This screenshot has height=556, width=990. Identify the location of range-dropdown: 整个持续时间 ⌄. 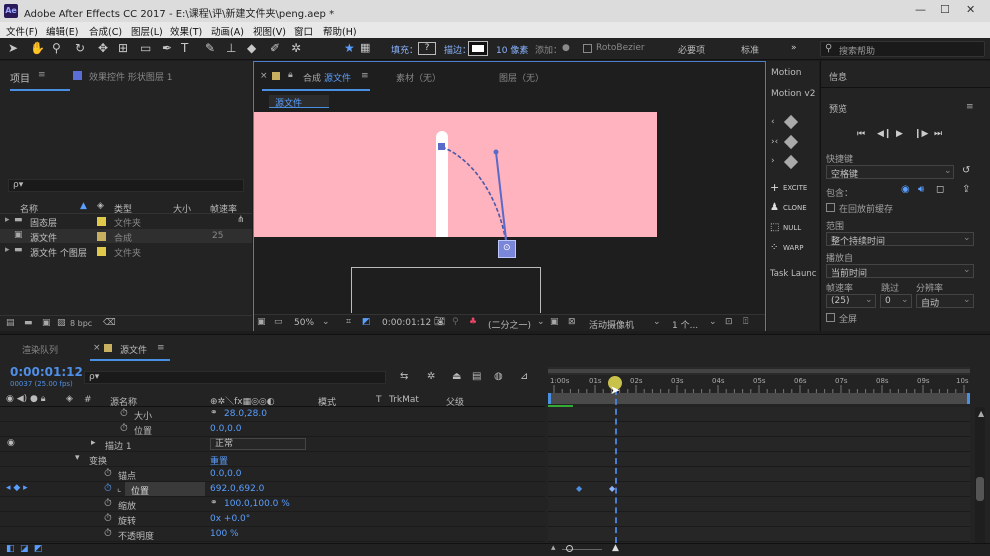
(900, 239).